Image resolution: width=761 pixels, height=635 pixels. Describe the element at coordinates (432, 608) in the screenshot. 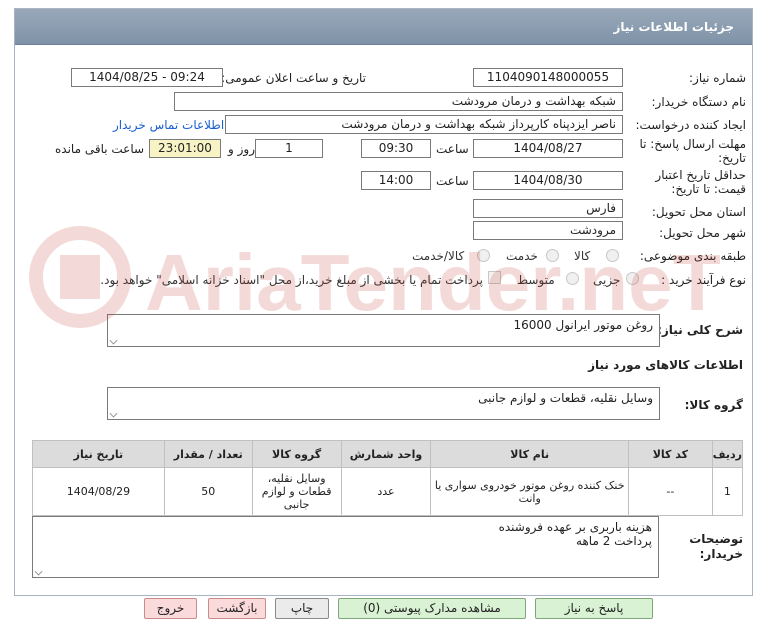

I see `attachments-button: مشاهده مدارک پیوستی (0)` at that location.